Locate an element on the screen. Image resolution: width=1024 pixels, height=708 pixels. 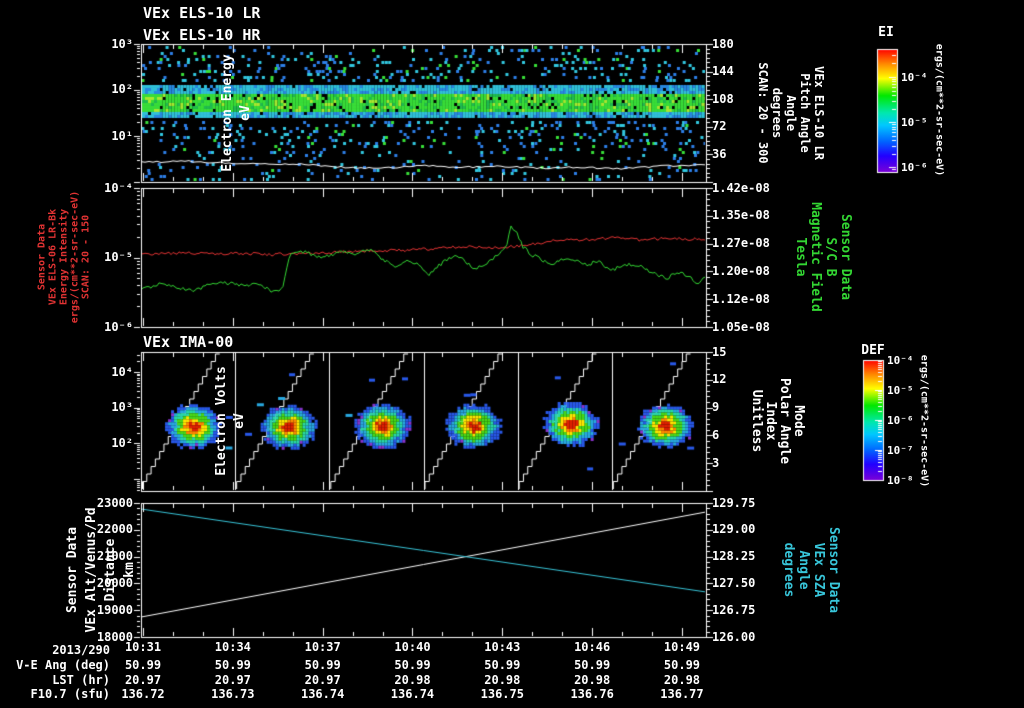
axis-label-line: VEx ELS-06 LR-Bk is located at coordinates (53, 257).